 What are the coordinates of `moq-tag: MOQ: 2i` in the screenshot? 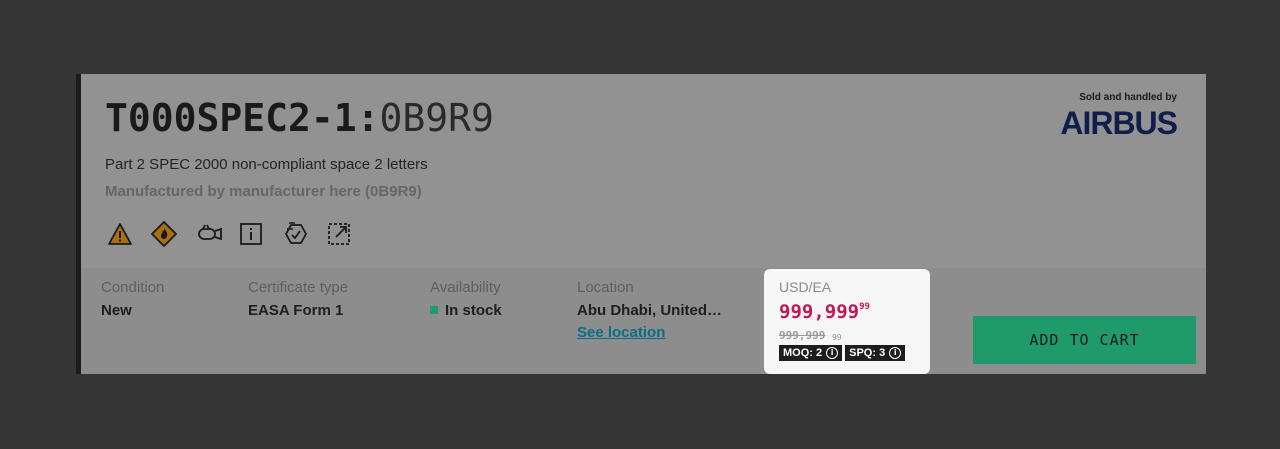 It's located at (811, 353).